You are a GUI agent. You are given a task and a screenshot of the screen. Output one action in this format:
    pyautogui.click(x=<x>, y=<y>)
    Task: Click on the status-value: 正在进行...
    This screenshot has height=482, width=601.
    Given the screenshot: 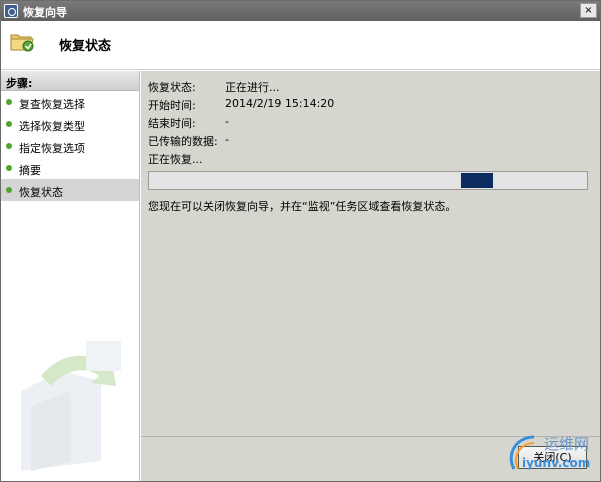 What is the action you would take?
    pyautogui.click(x=252, y=87)
    